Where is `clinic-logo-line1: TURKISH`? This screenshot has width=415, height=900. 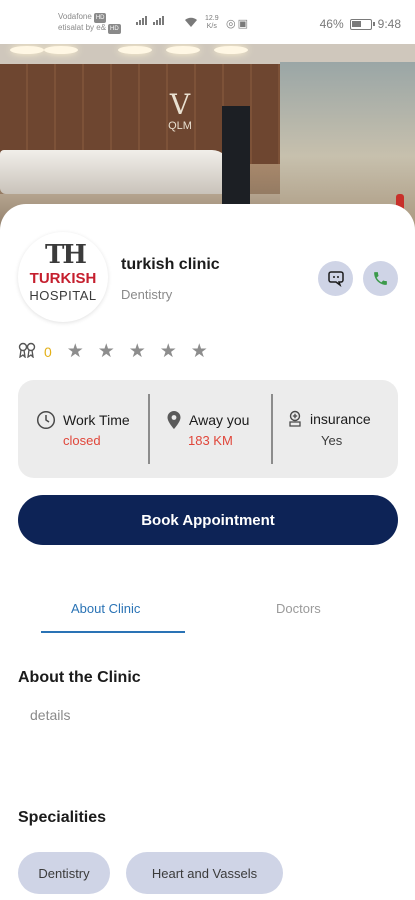 clinic-logo-line1: TURKISH is located at coordinates (63, 278).